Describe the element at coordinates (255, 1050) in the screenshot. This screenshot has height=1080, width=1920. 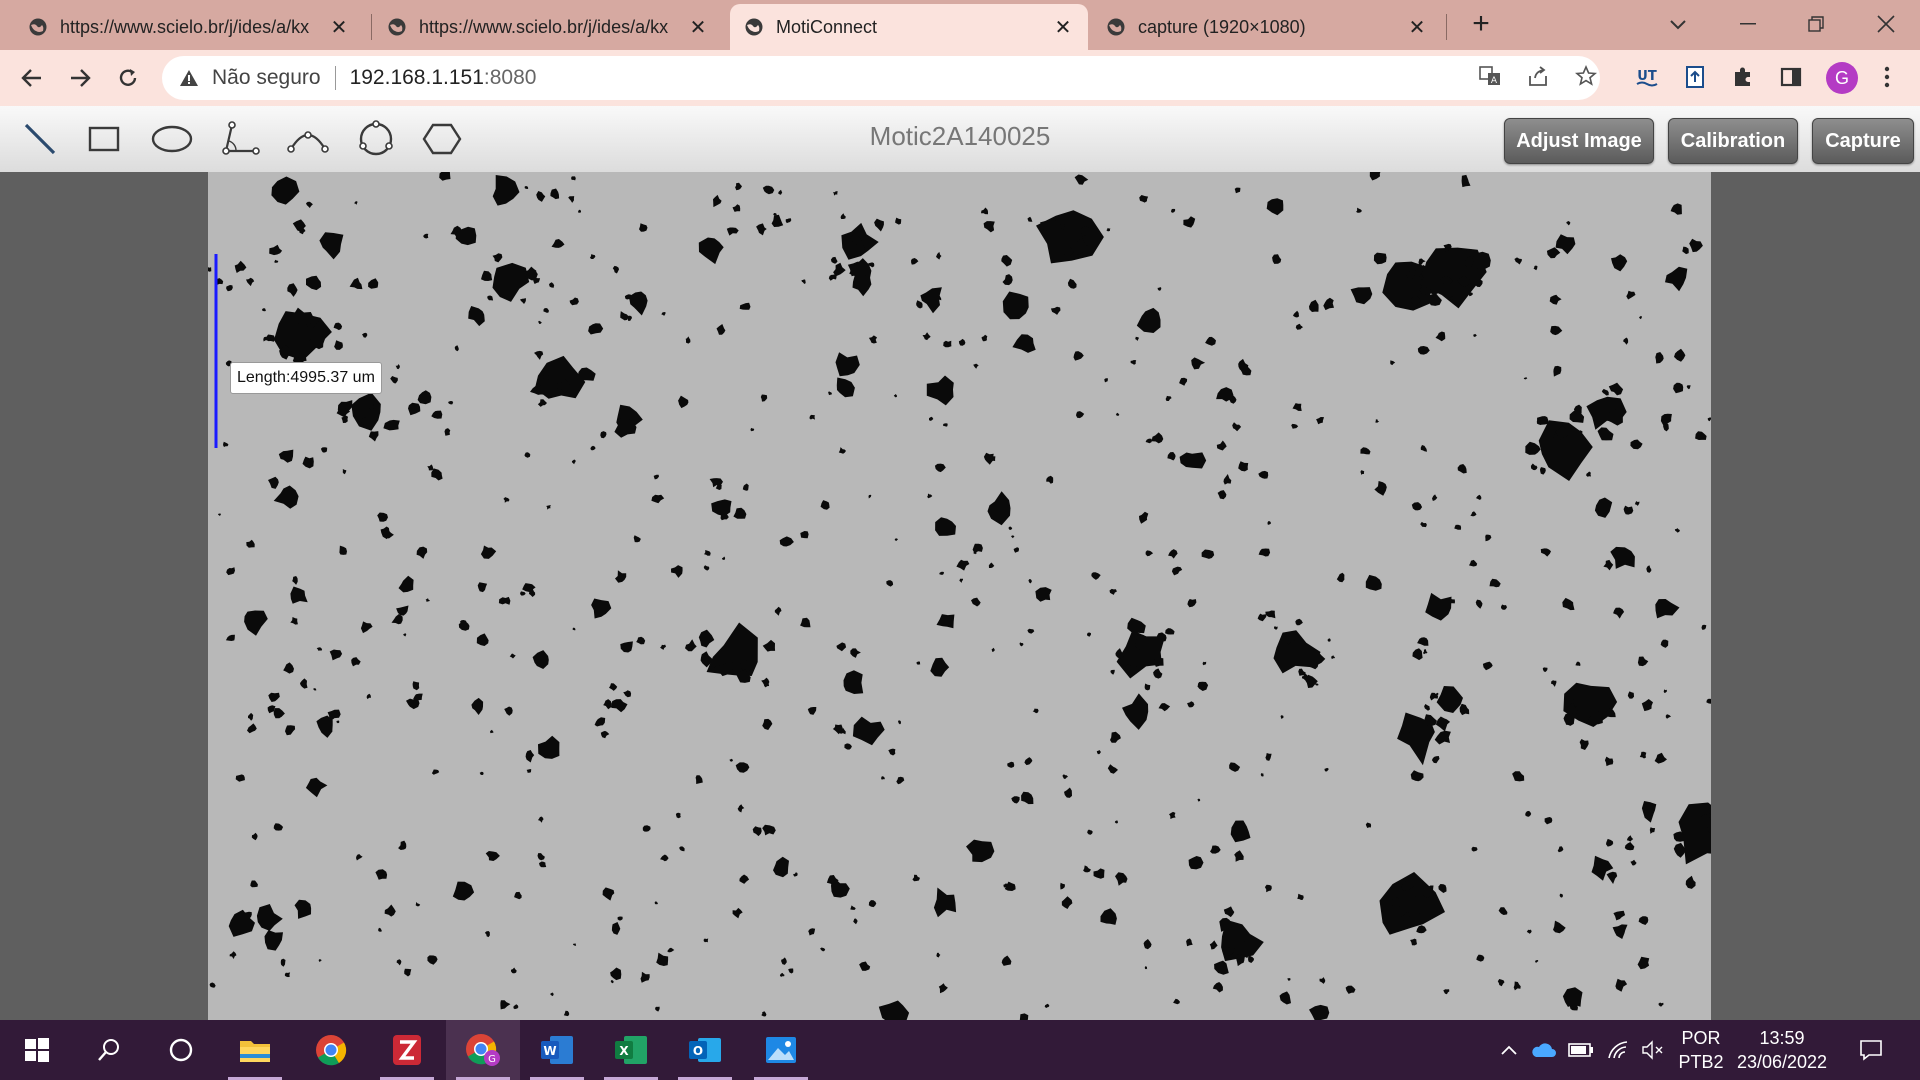
I see `file-explorer-icon` at that location.